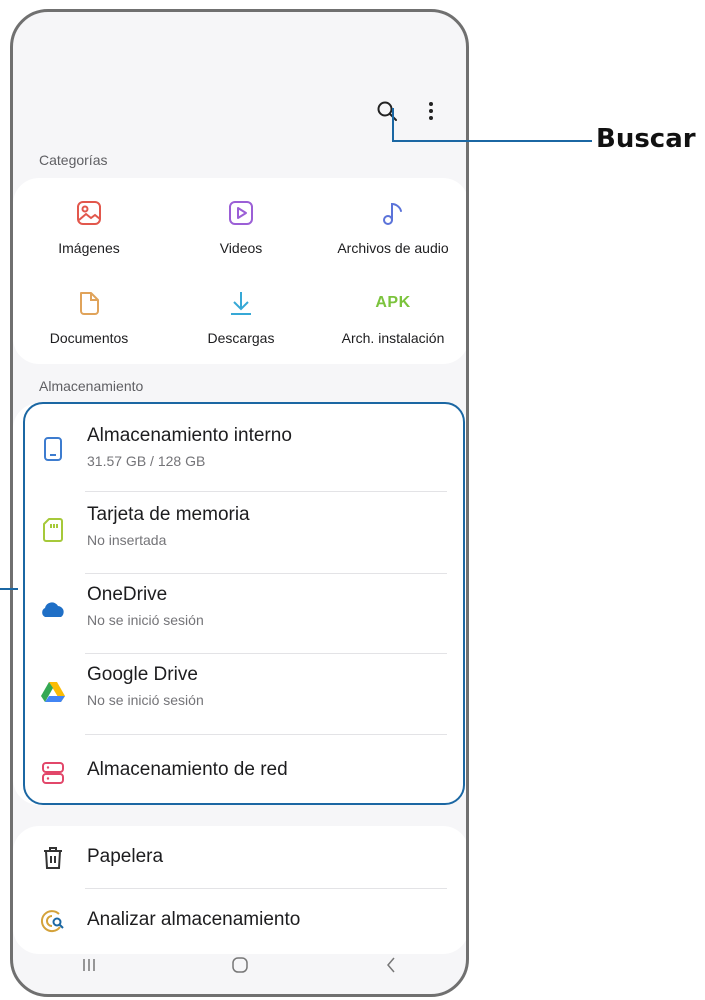  Describe the element at coordinates (391, 213) in the screenshot. I see `music-note-icon` at that location.